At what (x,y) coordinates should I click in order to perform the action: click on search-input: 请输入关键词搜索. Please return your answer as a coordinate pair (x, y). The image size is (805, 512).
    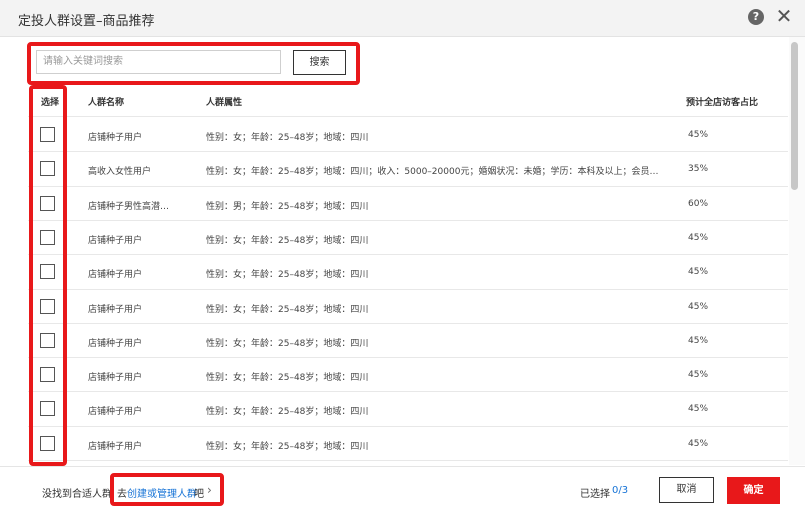
    Looking at the image, I should click on (158, 62).